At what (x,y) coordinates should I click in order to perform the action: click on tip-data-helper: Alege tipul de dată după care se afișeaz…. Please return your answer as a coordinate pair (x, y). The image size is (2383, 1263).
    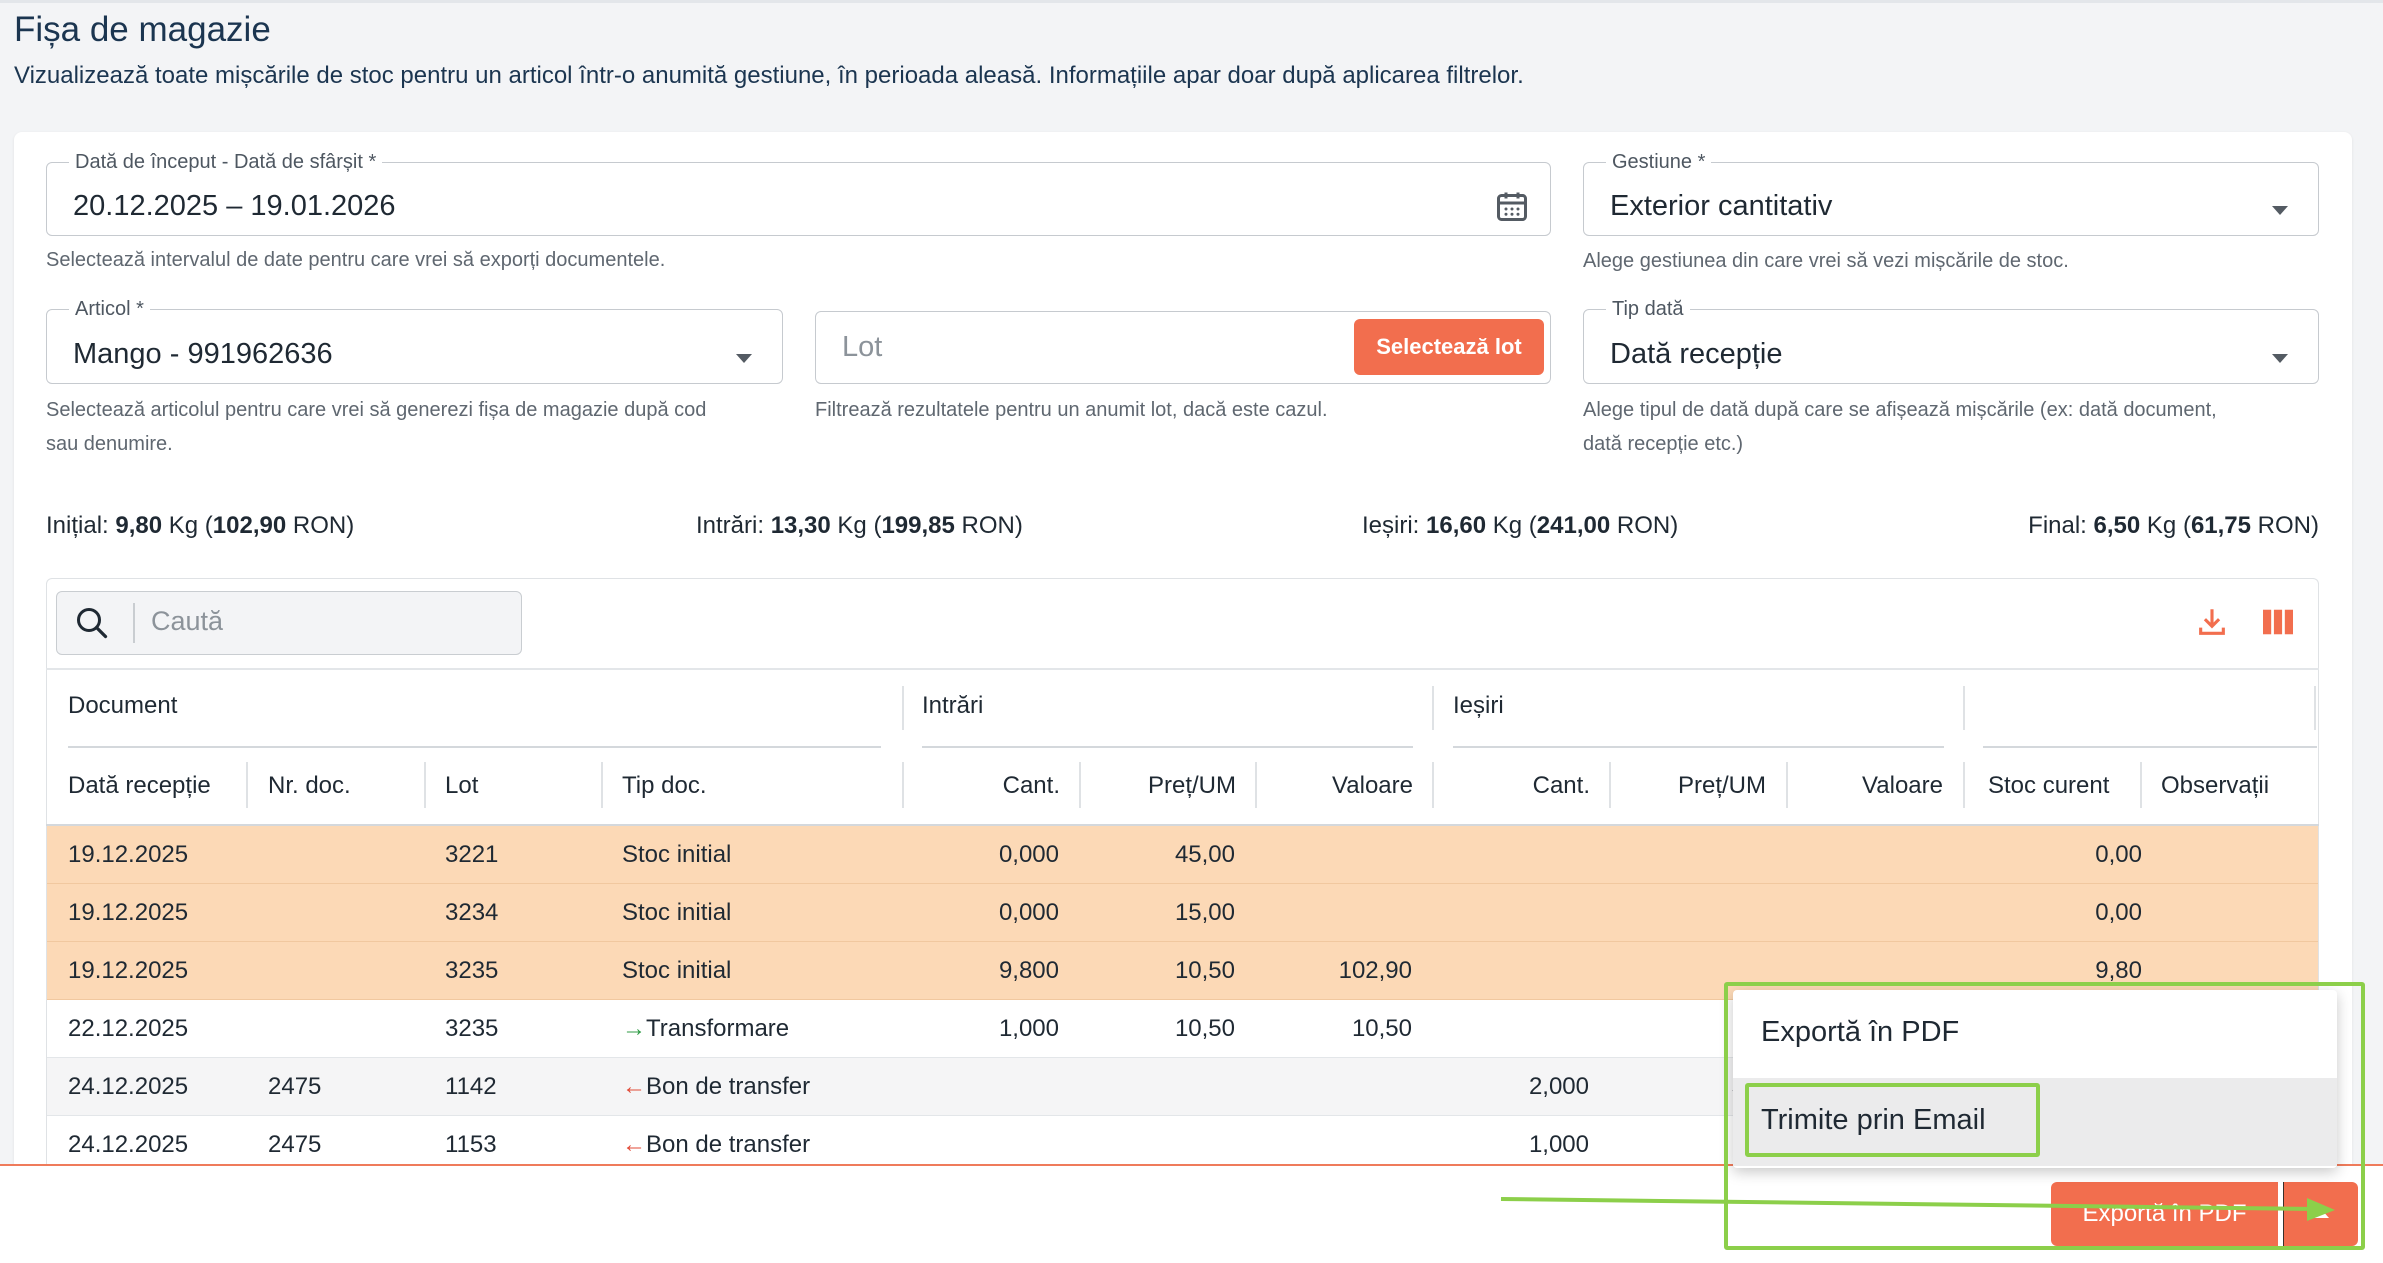
    Looking at the image, I should click on (1900, 427).